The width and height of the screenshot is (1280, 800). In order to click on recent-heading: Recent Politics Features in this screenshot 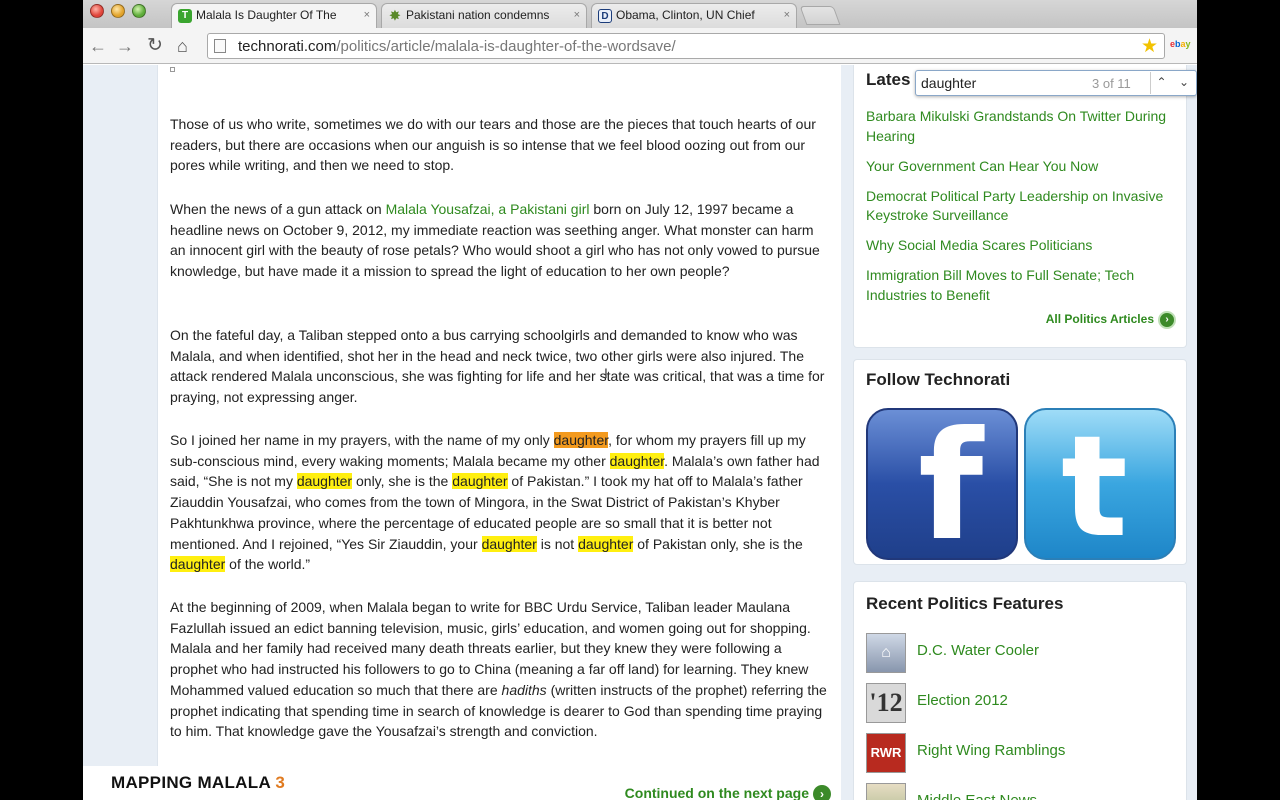, I will do `click(965, 603)`.